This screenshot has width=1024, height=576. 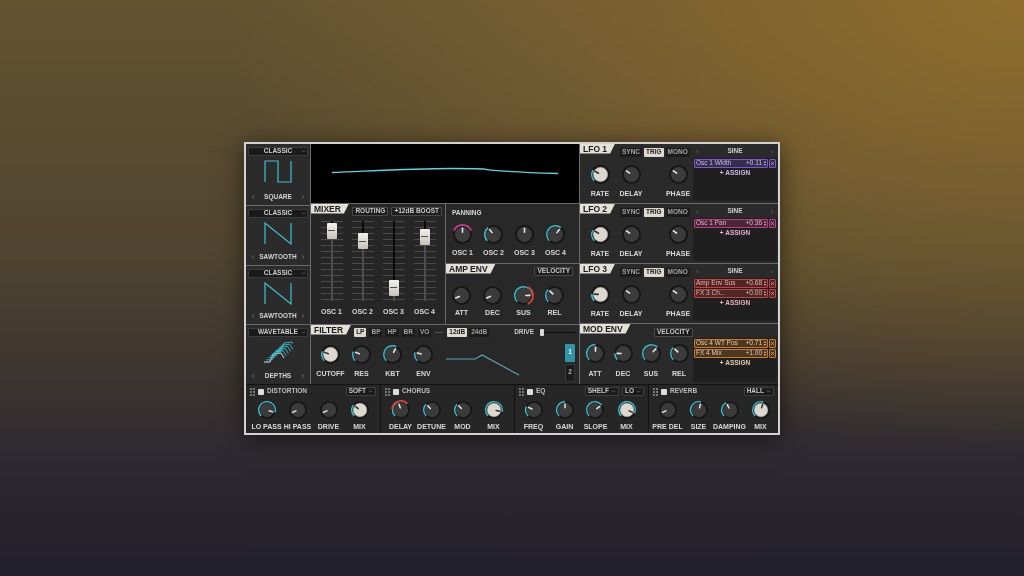 What do you see at coordinates (598, 148) in the screenshot?
I see `section-title: LFO 1` at bounding box center [598, 148].